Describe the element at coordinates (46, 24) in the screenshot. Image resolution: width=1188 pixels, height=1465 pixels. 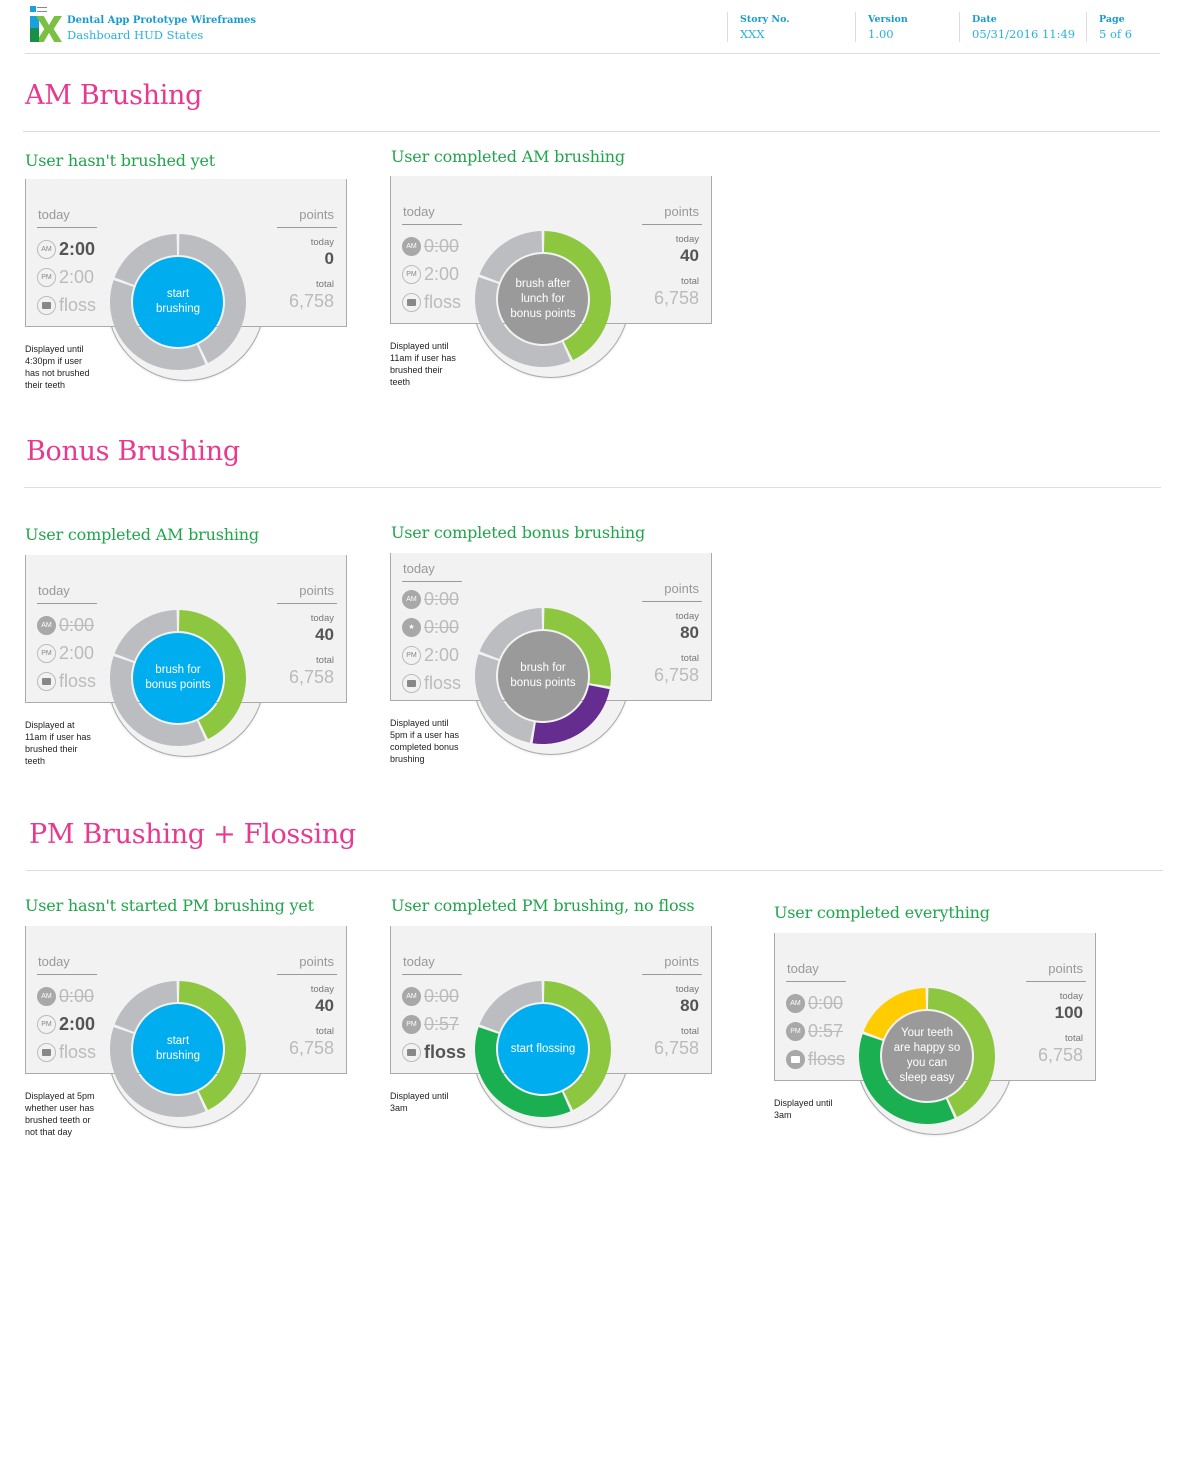
I see `ix-logo-icon` at that location.